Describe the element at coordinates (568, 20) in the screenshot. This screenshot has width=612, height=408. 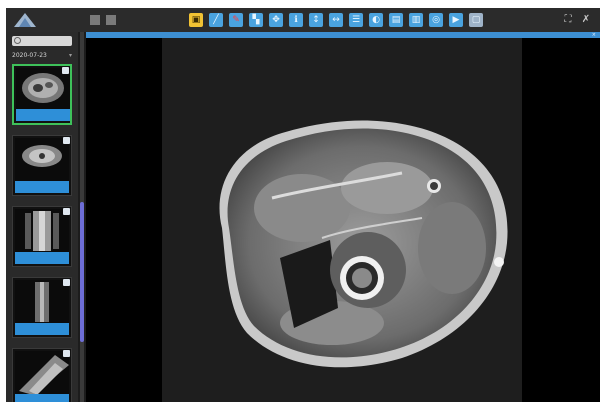
I see `fullscreen-icon: ⛶` at that location.